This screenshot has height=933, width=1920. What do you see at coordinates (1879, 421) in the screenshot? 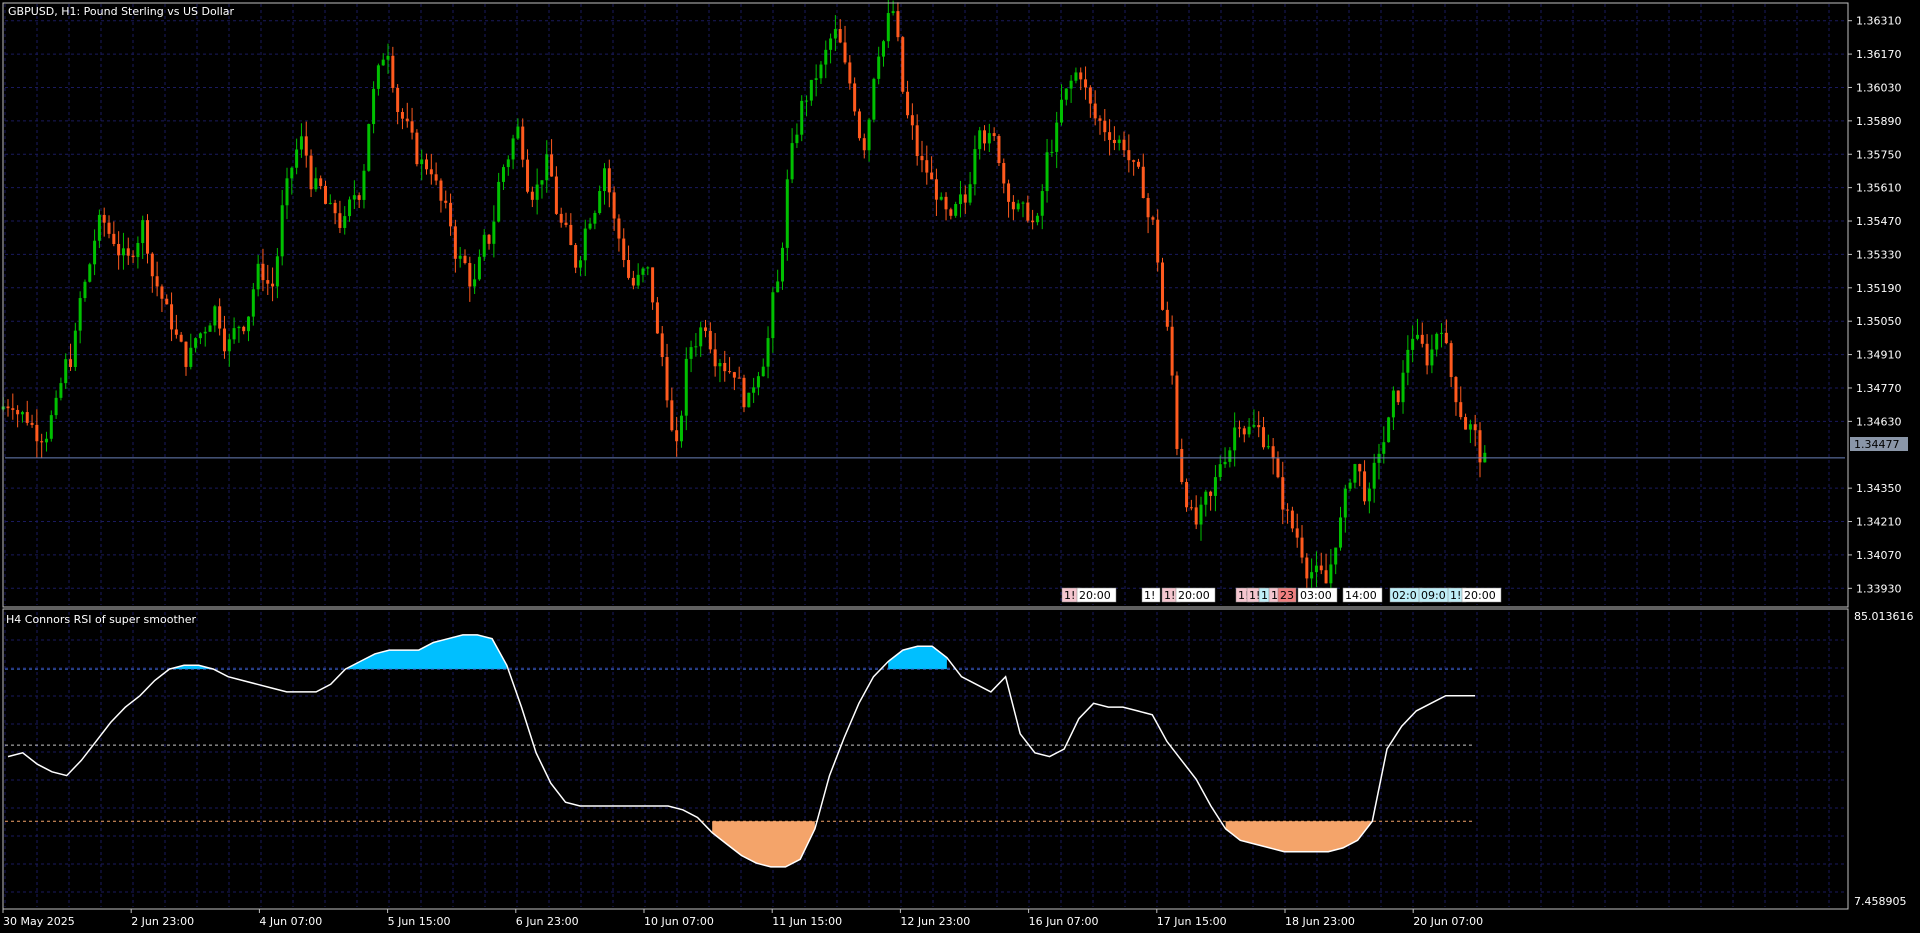
I see `price-tick-label: 1.34630` at bounding box center [1879, 421].